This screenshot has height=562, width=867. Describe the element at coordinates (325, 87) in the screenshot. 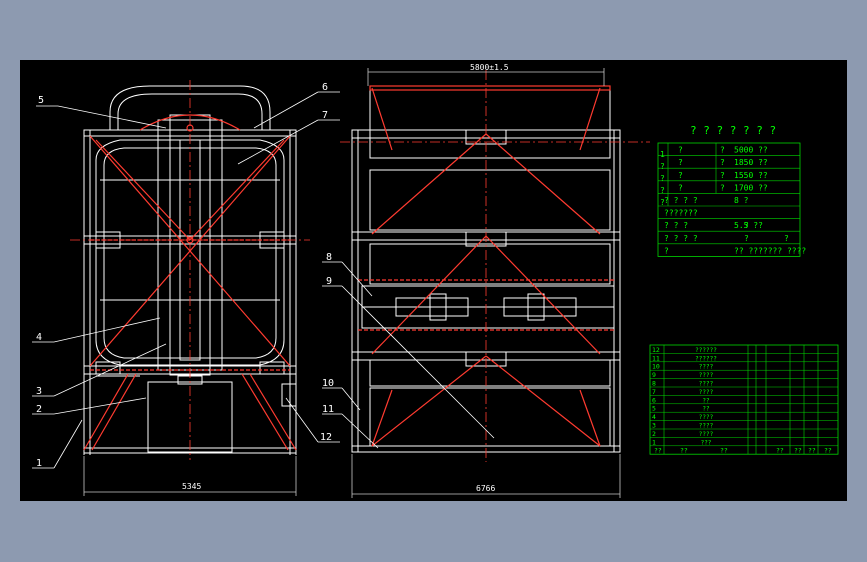

I see `callout-6: 6` at that location.